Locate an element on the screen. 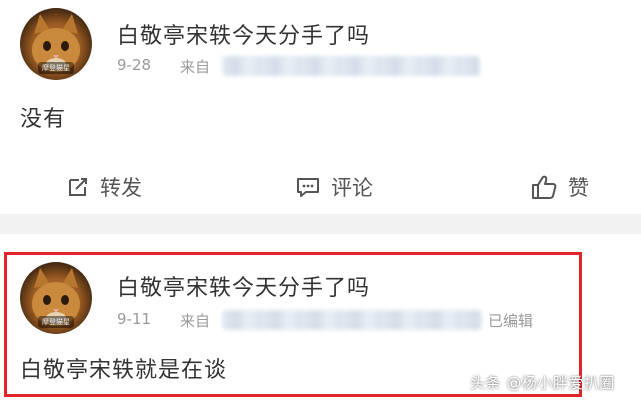 This screenshot has width=641, height=401. repost-icon is located at coordinates (78, 187).